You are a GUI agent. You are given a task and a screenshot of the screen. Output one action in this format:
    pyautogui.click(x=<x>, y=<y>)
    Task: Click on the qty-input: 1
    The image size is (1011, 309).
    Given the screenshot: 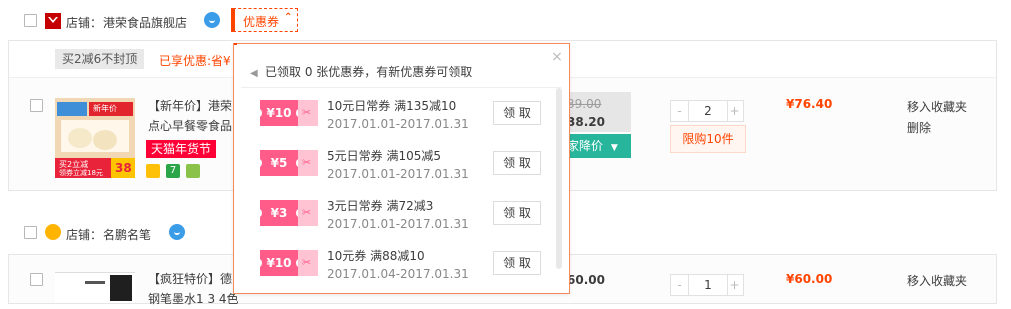 What is the action you would take?
    pyautogui.click(x=708, y=285)
    